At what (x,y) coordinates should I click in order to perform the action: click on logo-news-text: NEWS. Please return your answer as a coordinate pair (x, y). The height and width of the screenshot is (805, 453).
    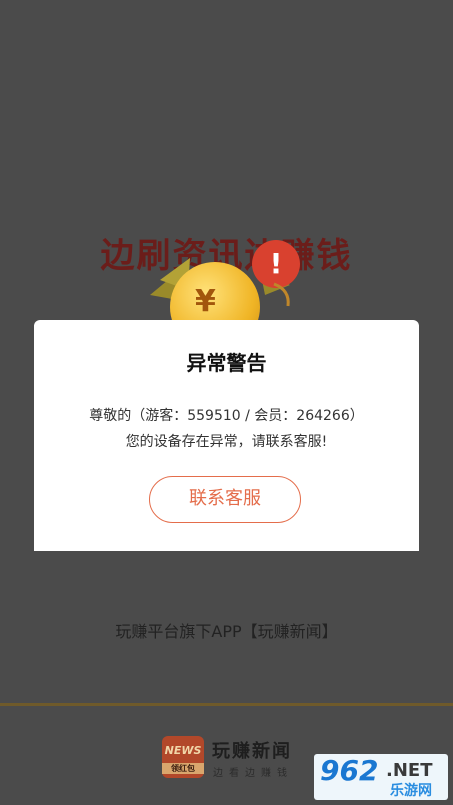
    Looking at the image, I should click on (183, 750).